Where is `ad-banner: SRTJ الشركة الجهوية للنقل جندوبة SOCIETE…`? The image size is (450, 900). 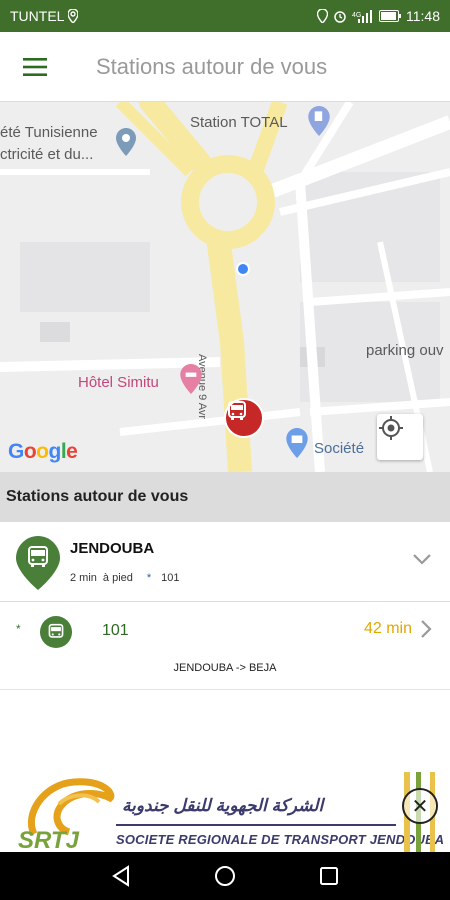 ad-banner: SRTJ الشركة الجهوية للنقل جندوبة SOCIETE… is located at coordinates (225, 812).